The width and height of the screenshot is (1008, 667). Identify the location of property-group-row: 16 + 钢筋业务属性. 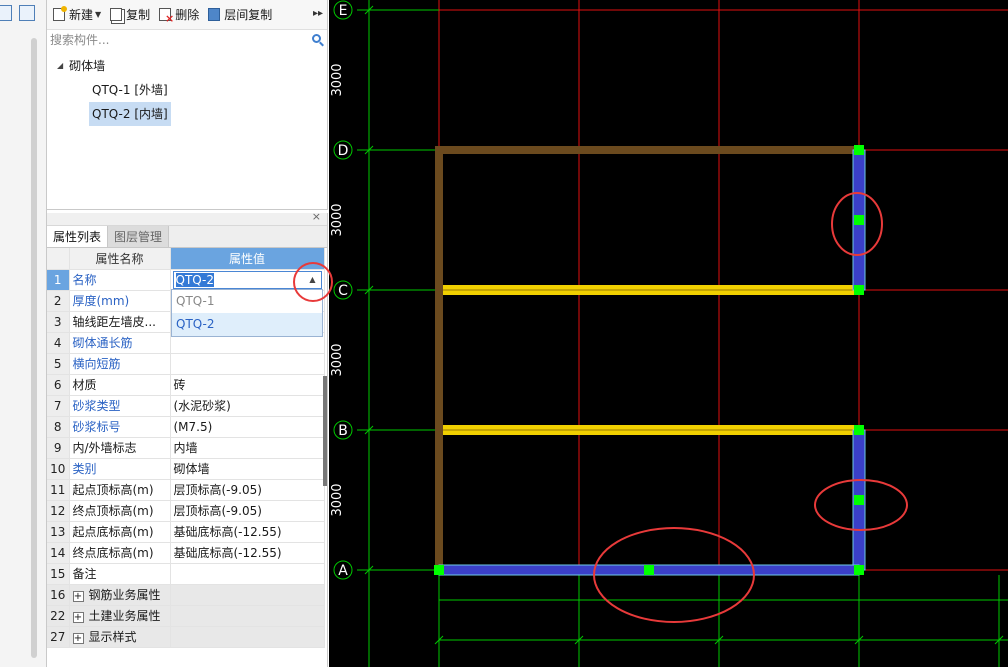
(186, 595).